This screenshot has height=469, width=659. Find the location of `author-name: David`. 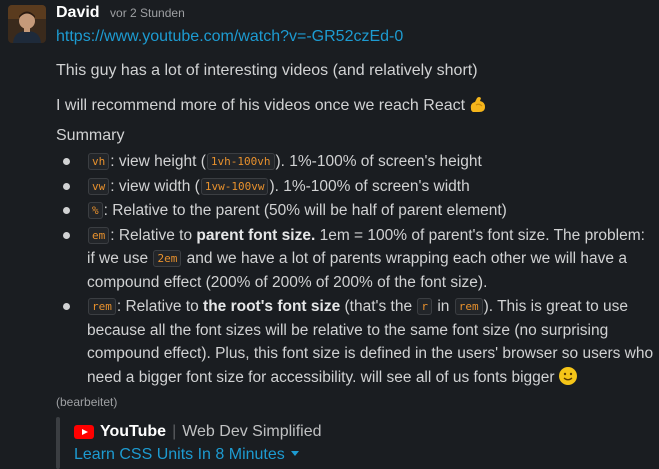

author-name: David is located at coordinates (78, 12).